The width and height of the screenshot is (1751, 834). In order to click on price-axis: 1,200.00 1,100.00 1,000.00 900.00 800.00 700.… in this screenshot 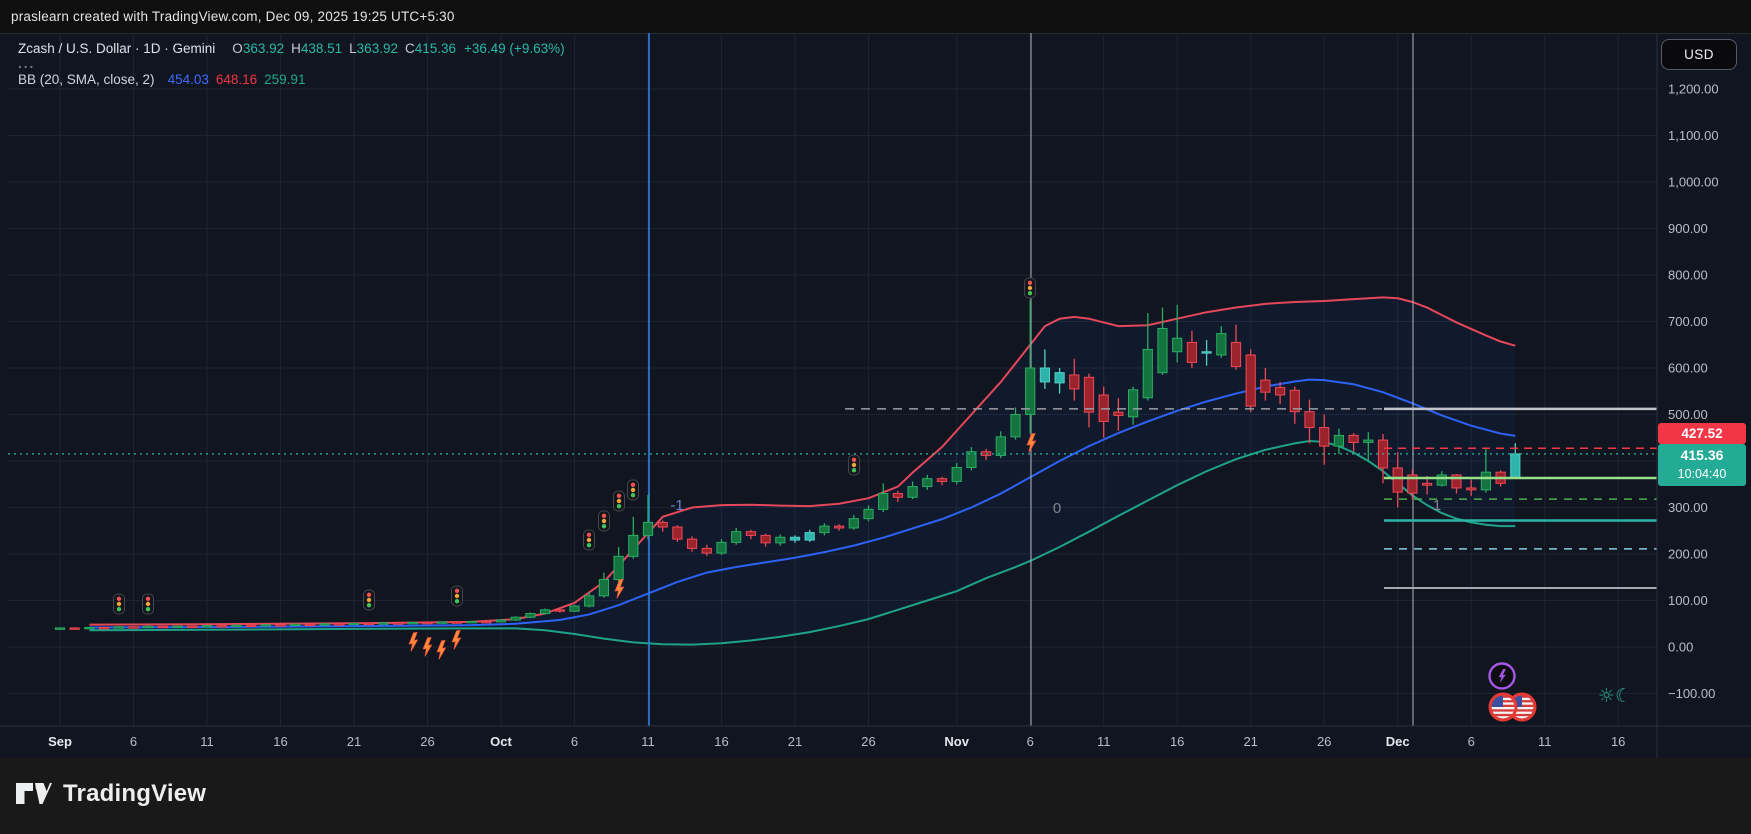, I will do `click(1693, 392)`.